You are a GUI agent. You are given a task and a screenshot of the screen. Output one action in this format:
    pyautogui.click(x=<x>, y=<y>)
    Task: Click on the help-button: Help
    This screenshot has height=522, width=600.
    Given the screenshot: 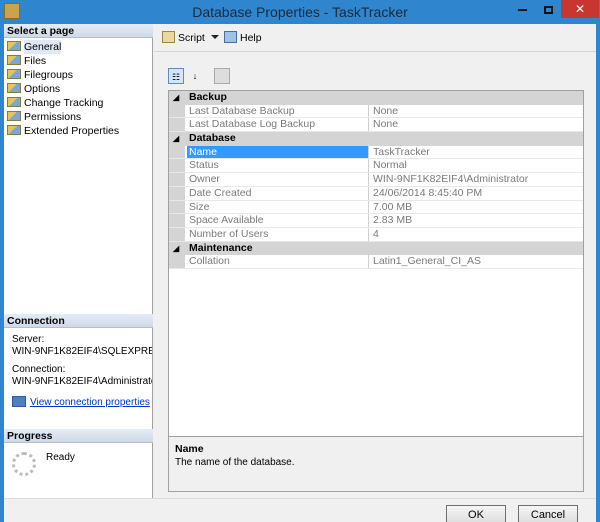 What is the action you would take?
    pyautogui.click(x=243, y=37)
    